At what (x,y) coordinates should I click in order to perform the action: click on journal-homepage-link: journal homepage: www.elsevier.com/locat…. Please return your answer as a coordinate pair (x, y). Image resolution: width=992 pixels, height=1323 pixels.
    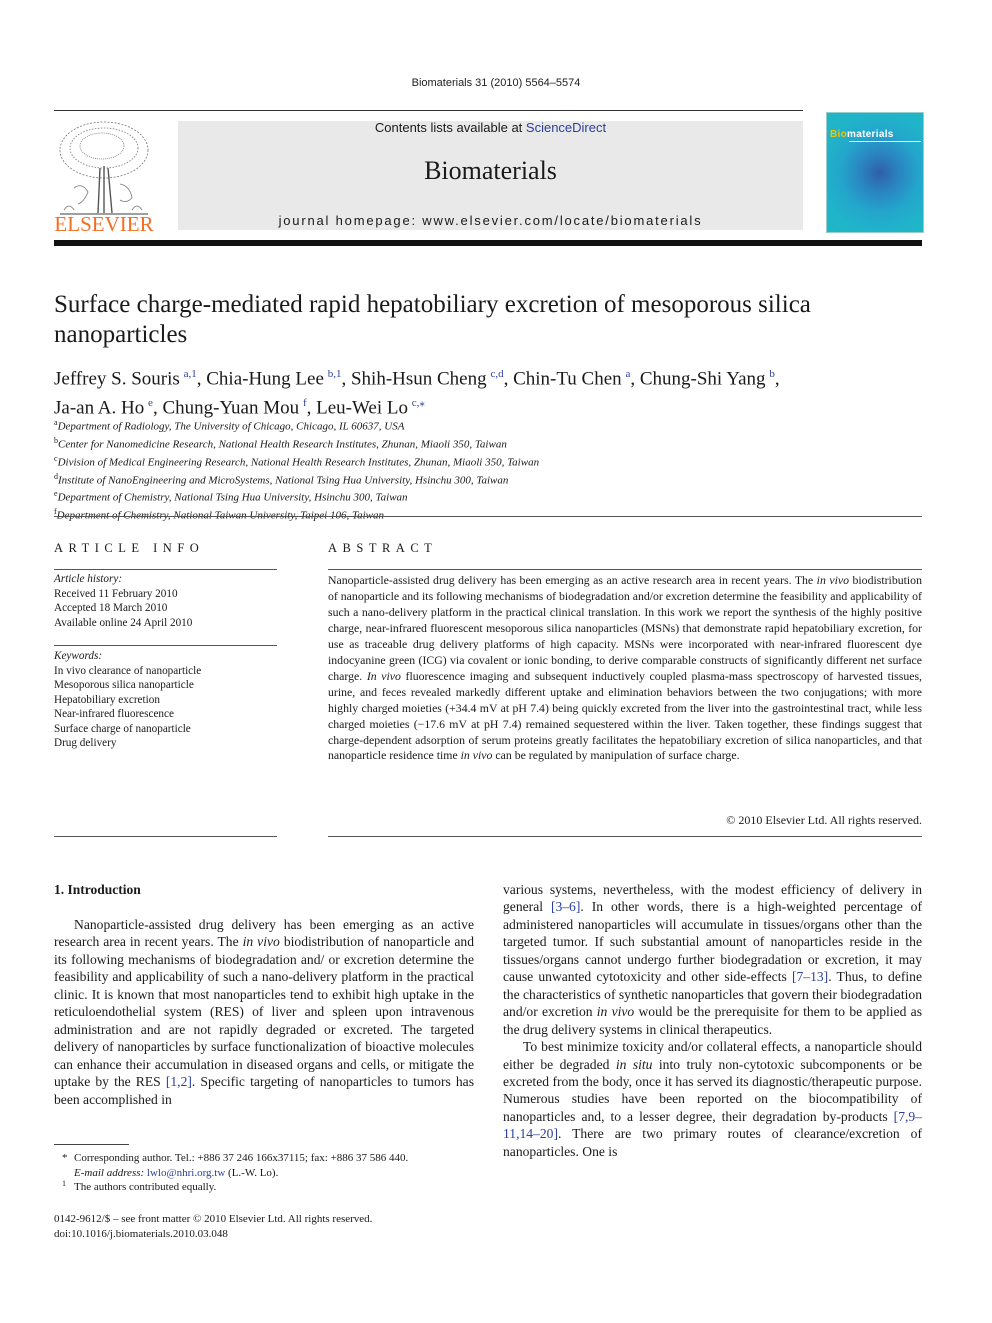
    Looking at the image, I should click on (490, 220).